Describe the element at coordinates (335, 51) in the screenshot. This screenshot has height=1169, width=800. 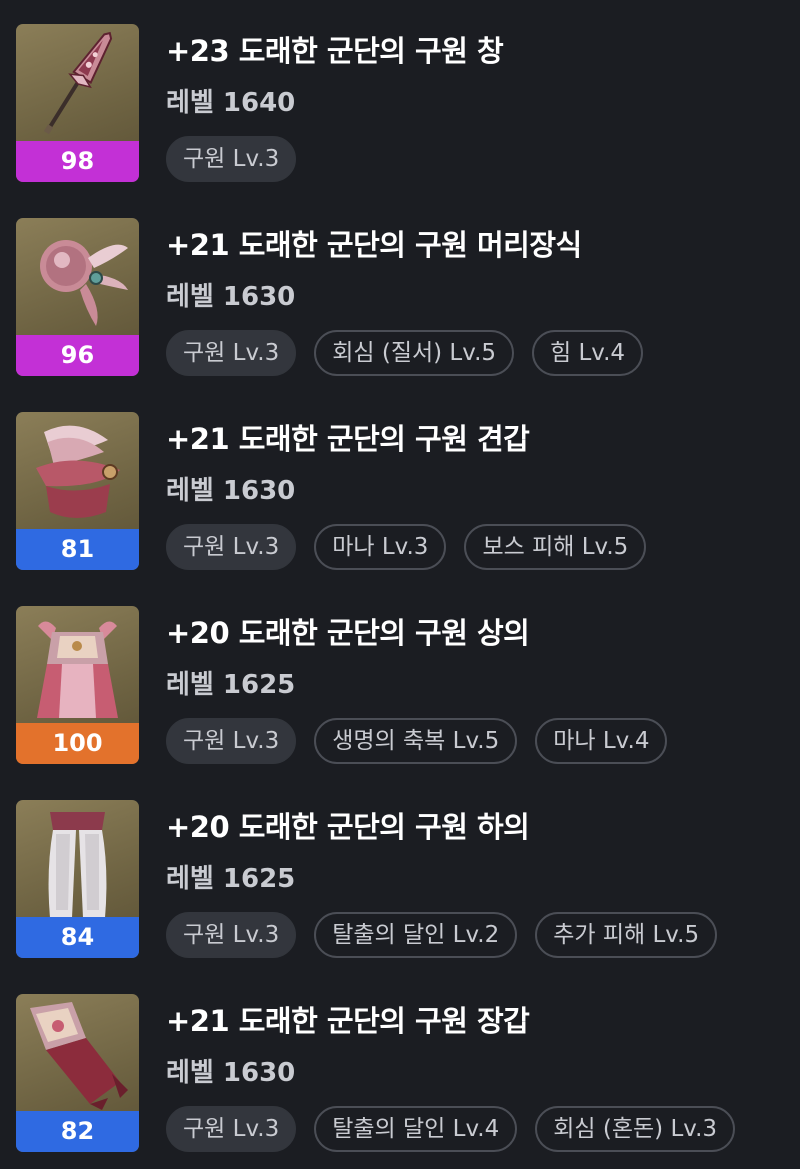
I see `item-title: +23 도래한 군단의 구원 창` at that location.